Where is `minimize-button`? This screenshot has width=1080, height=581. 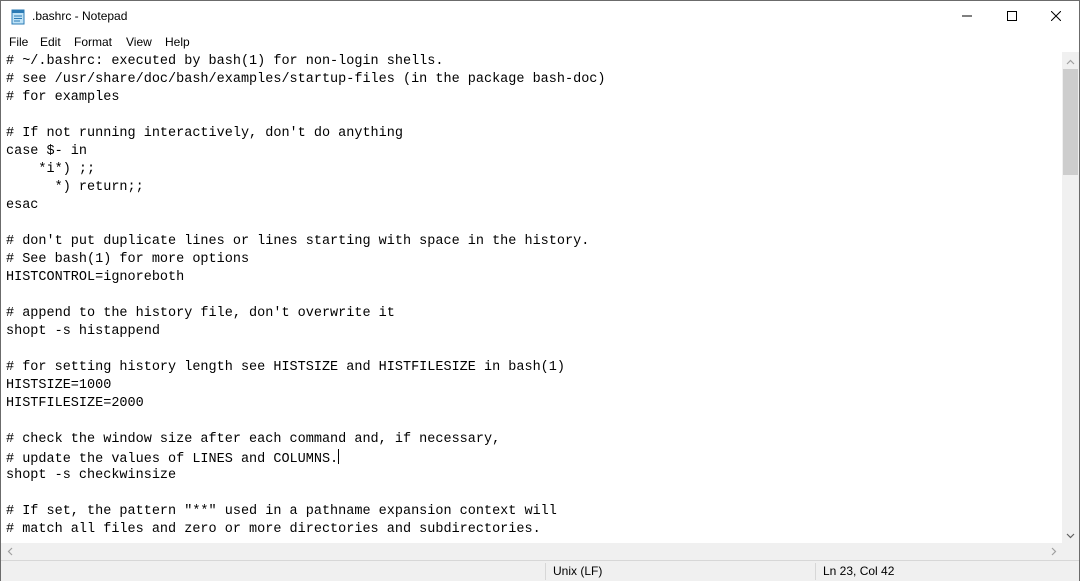 minimize-button is located at coordinates (967, 16).